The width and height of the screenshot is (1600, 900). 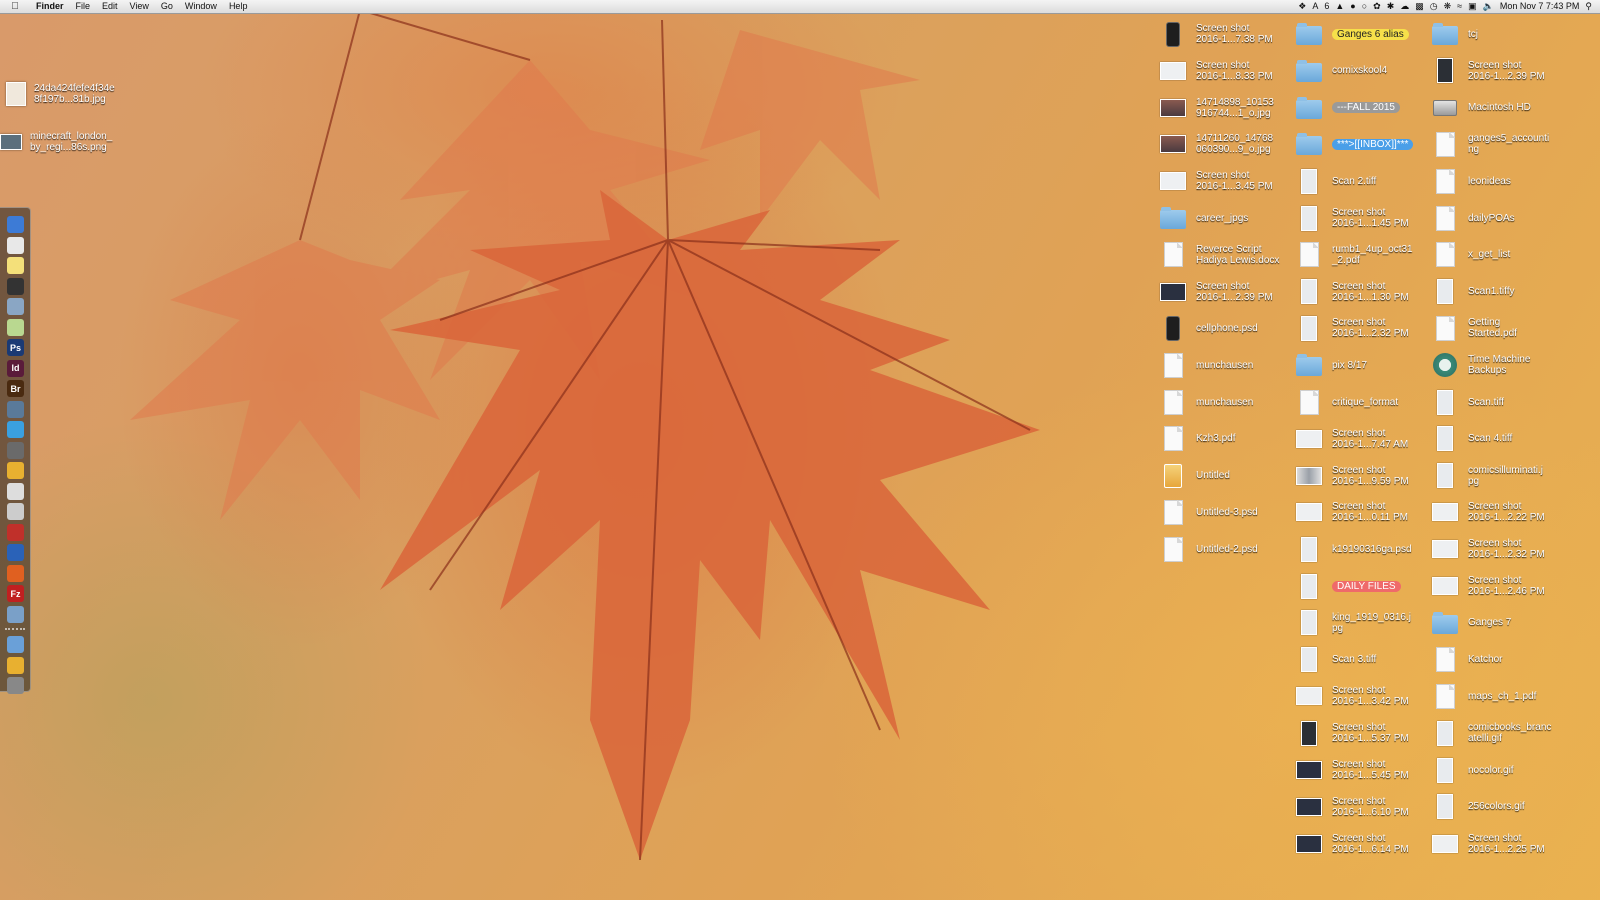 I want to click on desktop-item: ganges5_accounti ng, so click(x=1500, y=144).